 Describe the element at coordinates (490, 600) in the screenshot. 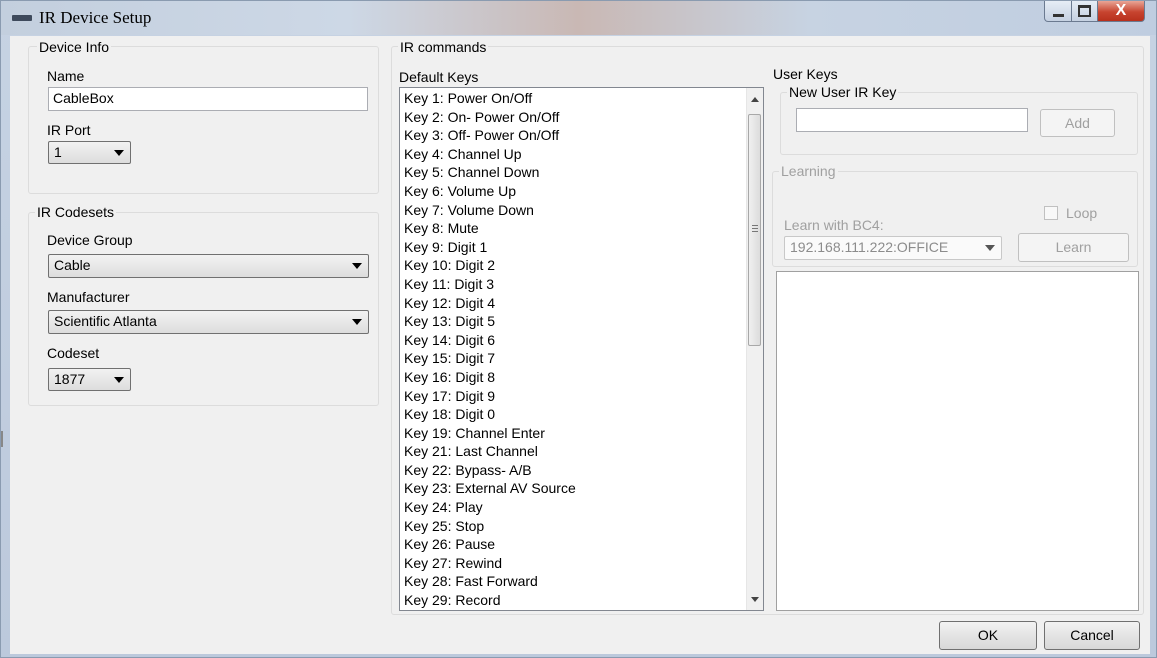

I see `list-item: Key 29: Record` at that location.